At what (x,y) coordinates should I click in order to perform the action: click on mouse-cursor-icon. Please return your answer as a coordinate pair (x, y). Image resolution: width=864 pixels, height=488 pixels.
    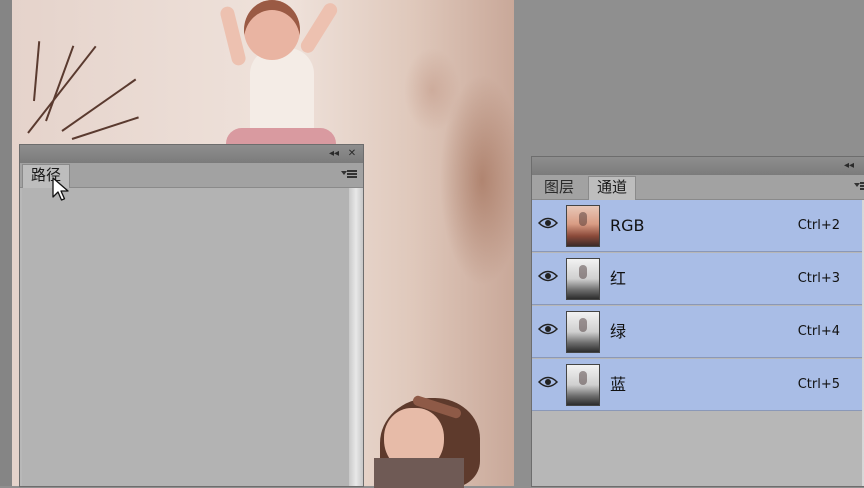
    Looking at the image, I should click on (60, 189).